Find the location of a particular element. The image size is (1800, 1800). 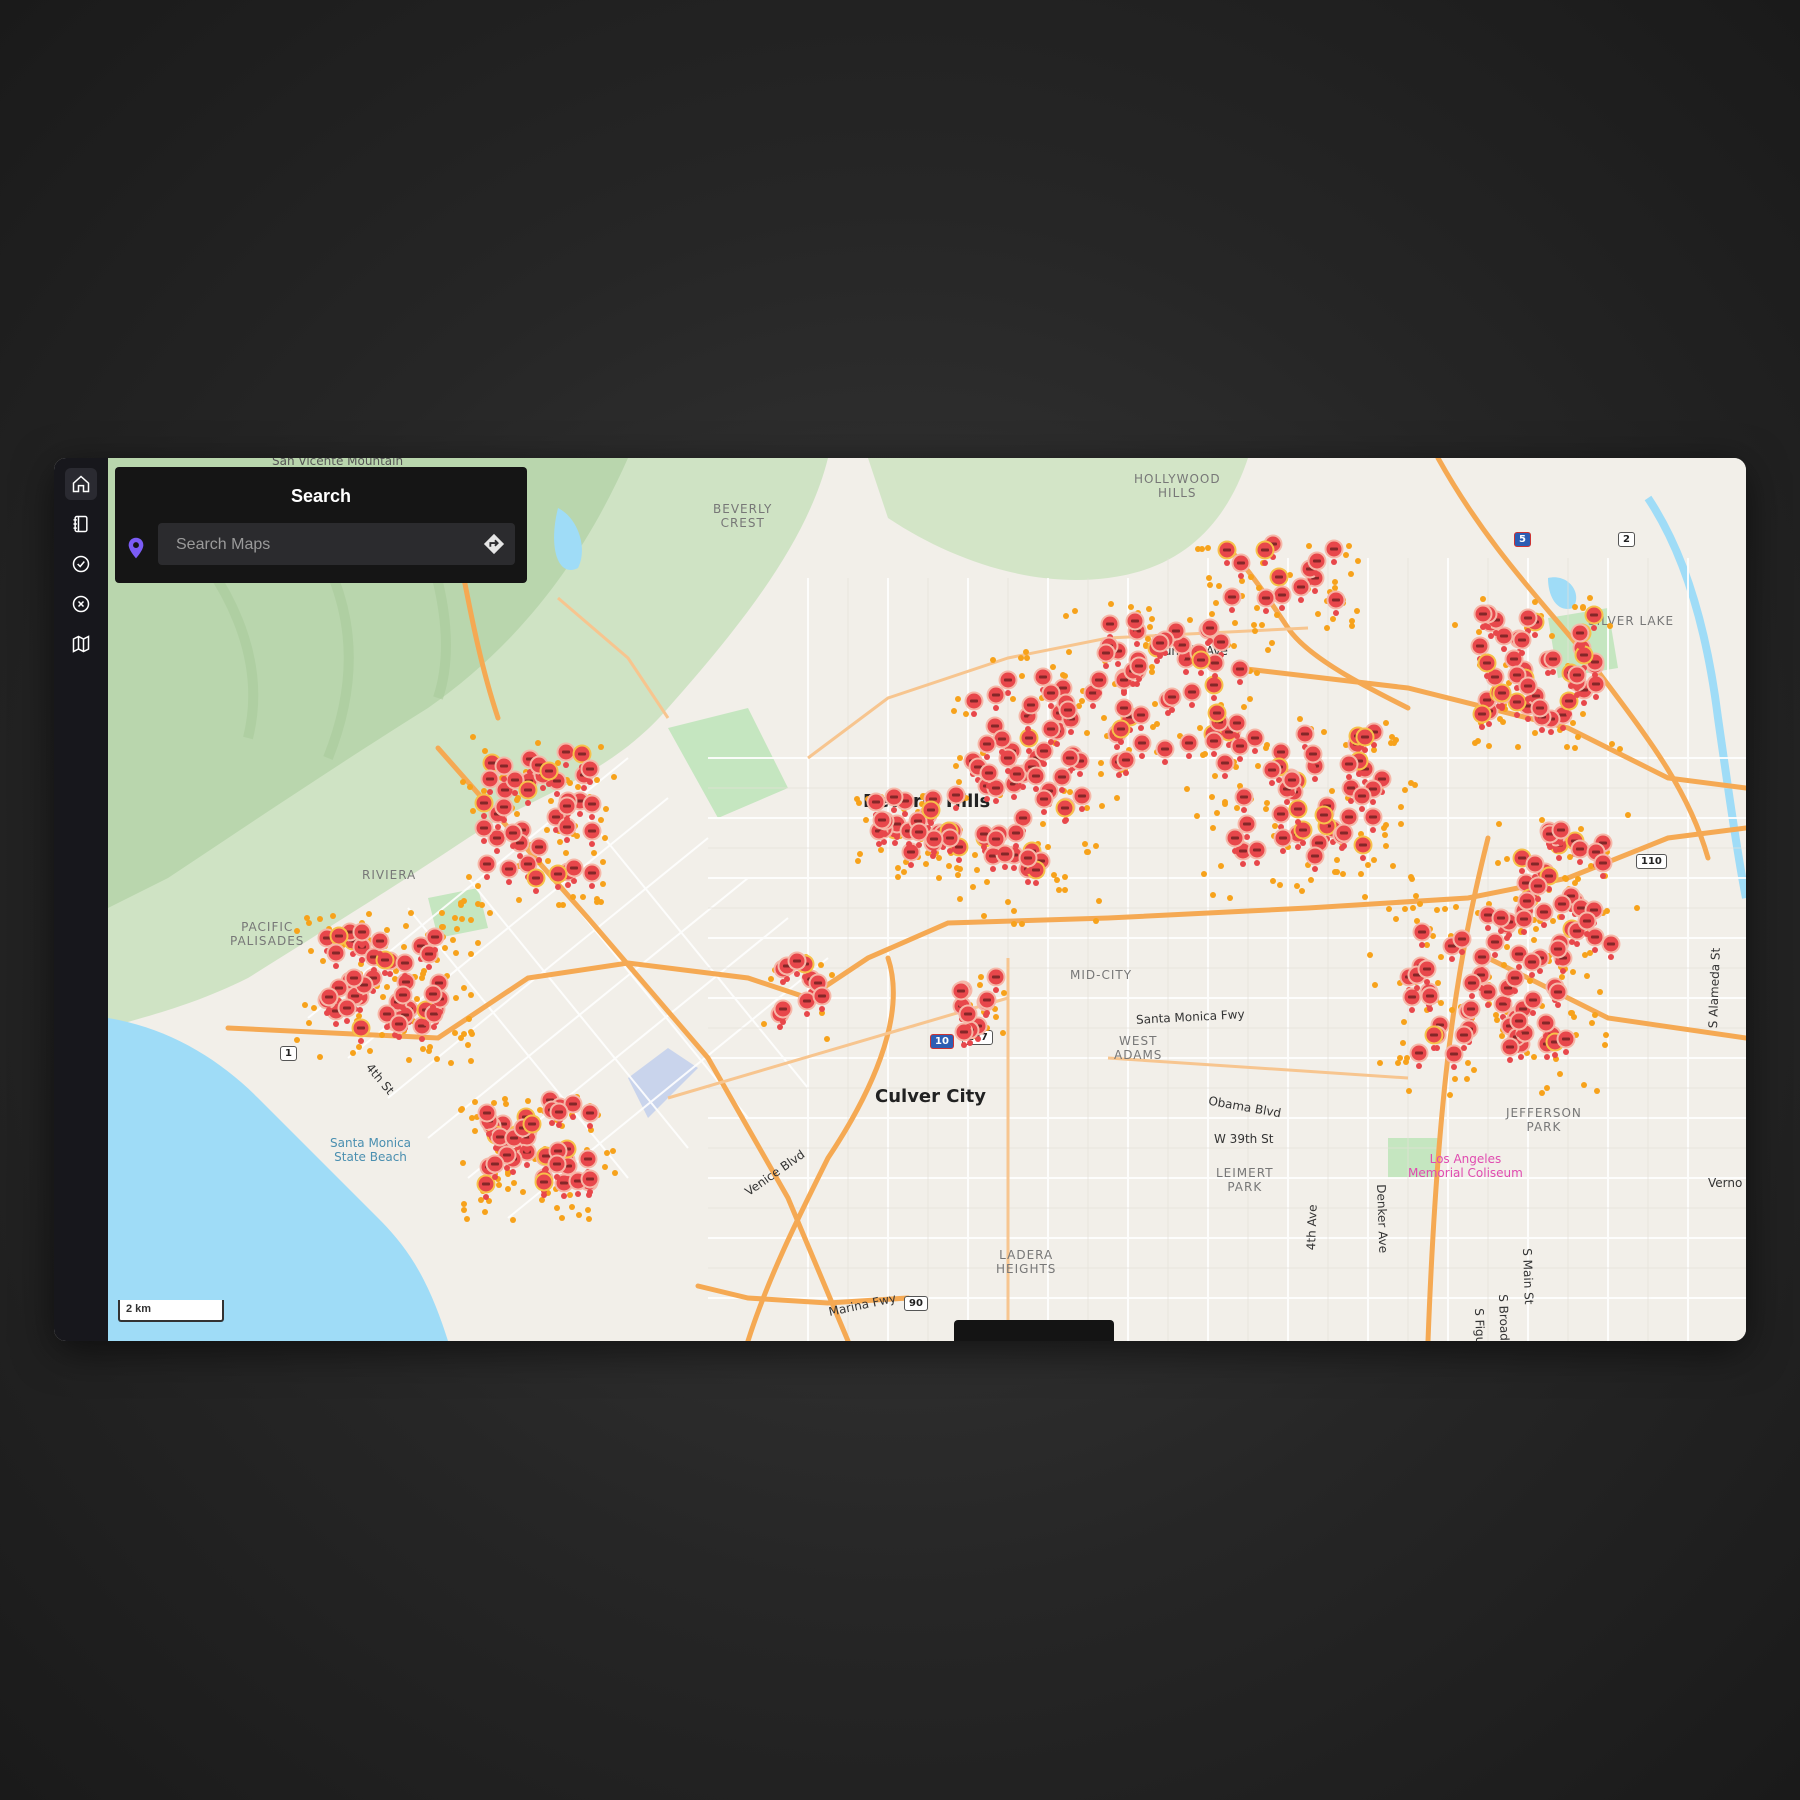

notebook-button is located at coordinates (81, 524).